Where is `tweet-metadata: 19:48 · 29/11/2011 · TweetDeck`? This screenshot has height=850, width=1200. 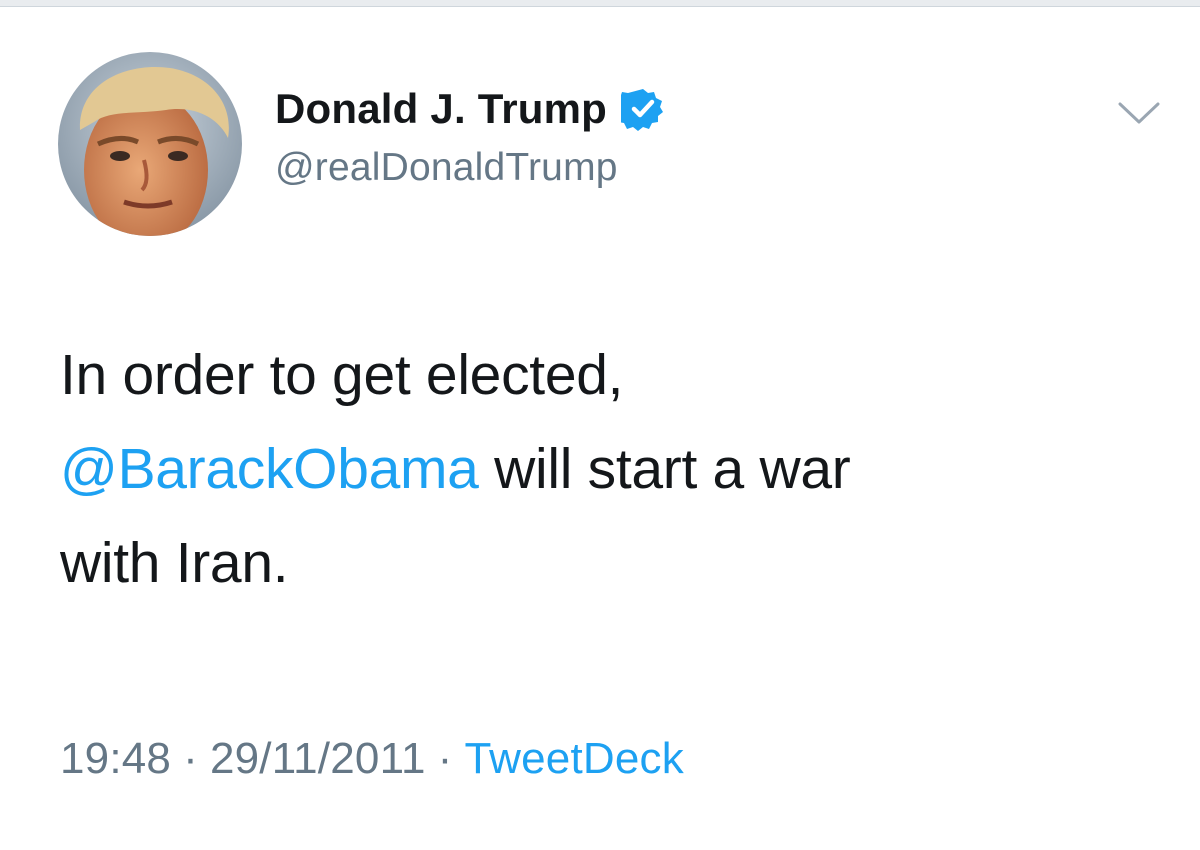
tweet-metadata: 19:48 · 29/11/2011 · TweetDeck is located at coordinates (372, 759).